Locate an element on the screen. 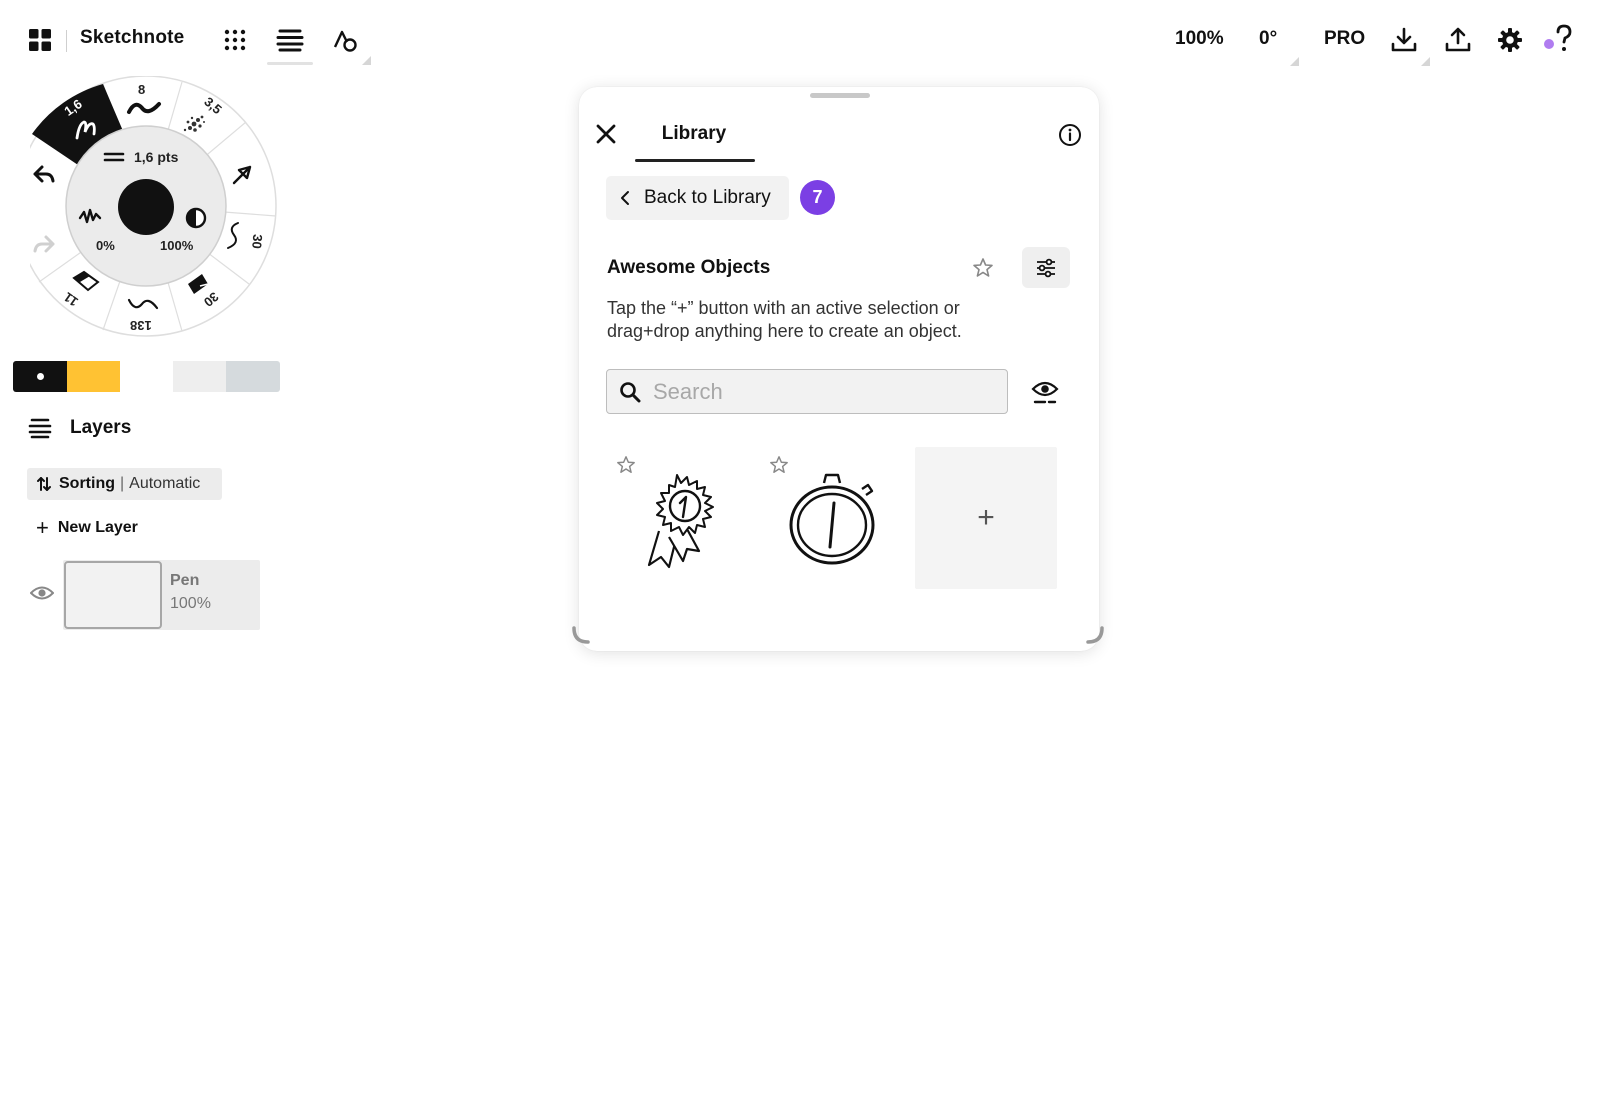 The width and height of the screenshot is (1600, 1118). help-icon is located at coordinates (1559, 39).